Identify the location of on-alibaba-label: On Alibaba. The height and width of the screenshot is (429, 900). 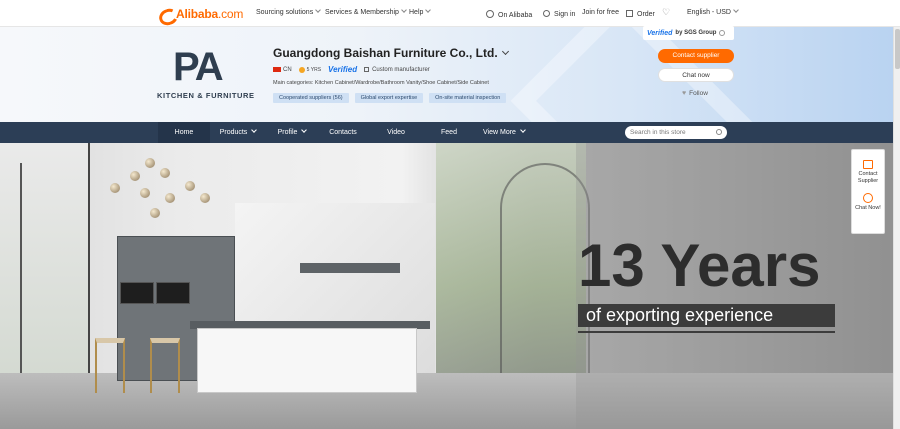
(515, 15).